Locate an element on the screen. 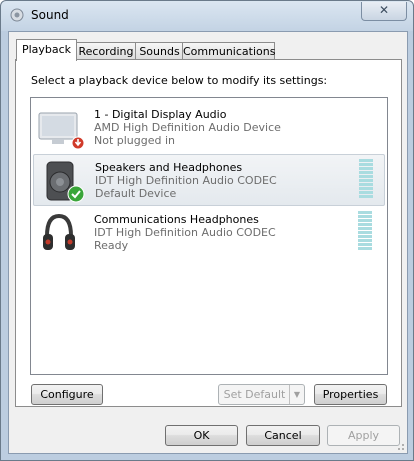 Image resolution: width=414 pixels, height=461 pixels. tab-label: Playback is located at coordinates (46, 49).